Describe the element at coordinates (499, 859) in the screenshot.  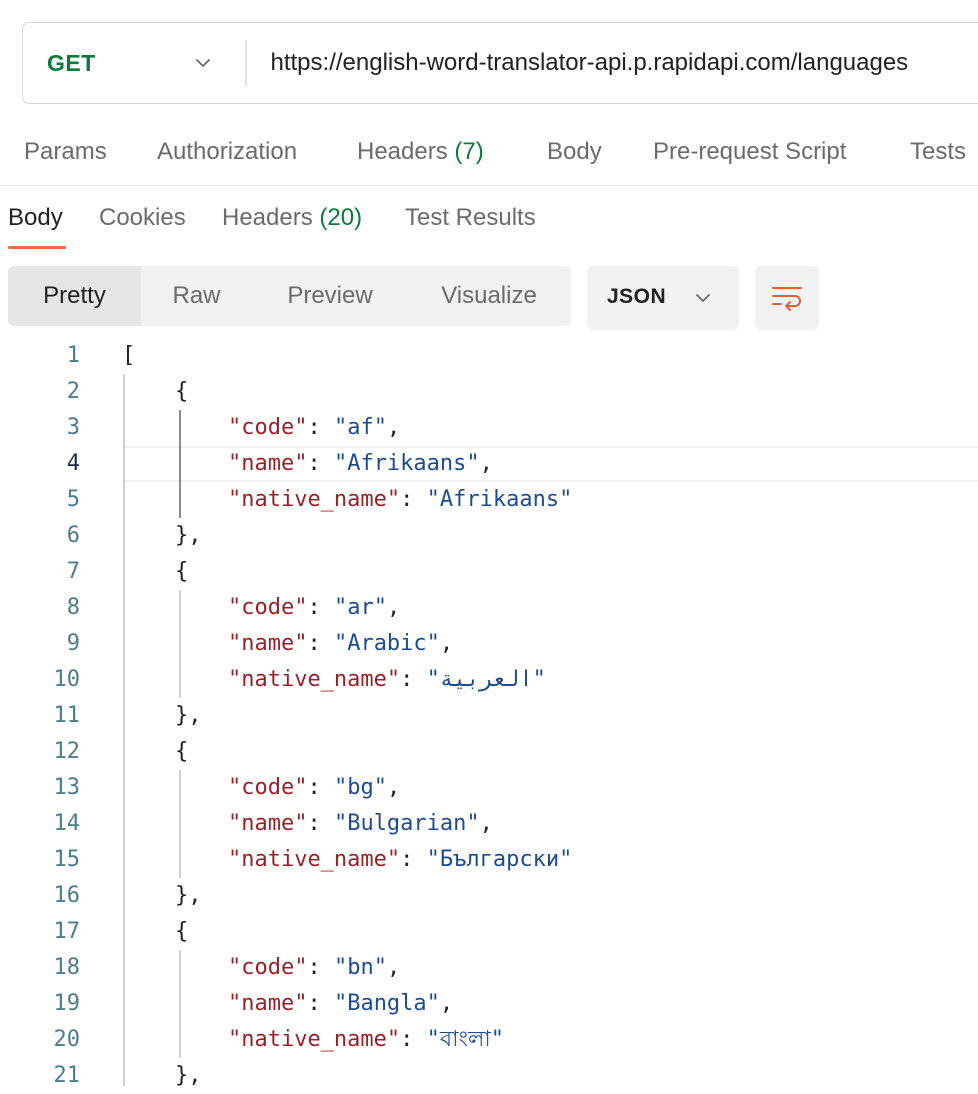
I see `json-value: "Български"` at that location.